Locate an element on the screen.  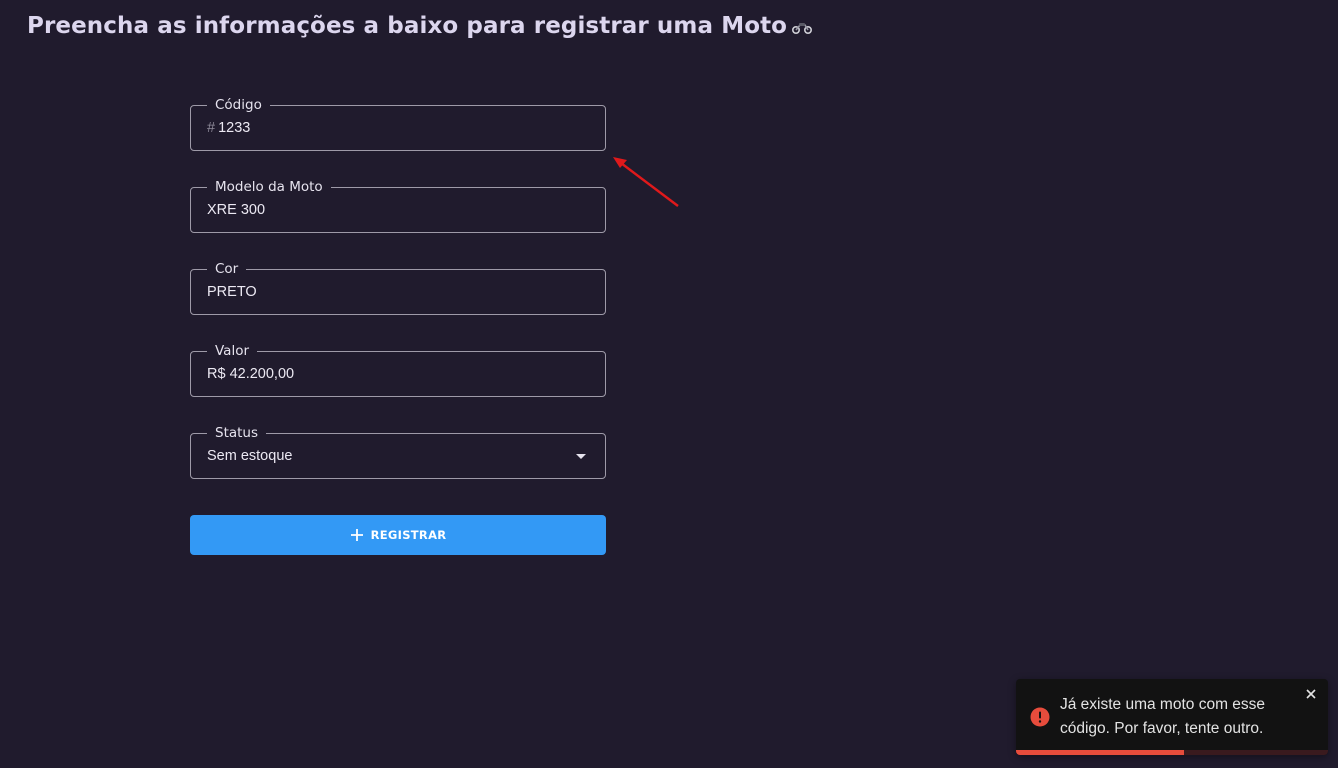
status-selected-value: Sem estoque is located at coordinates (249, 456).